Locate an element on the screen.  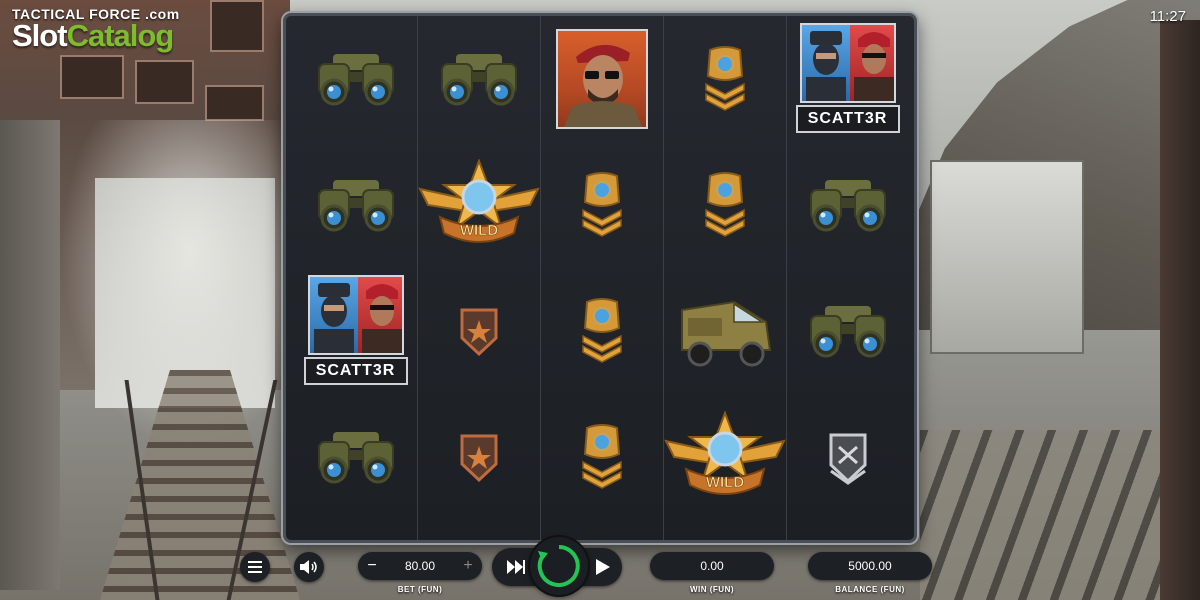
spin-button is located at coordinates (559, 566).